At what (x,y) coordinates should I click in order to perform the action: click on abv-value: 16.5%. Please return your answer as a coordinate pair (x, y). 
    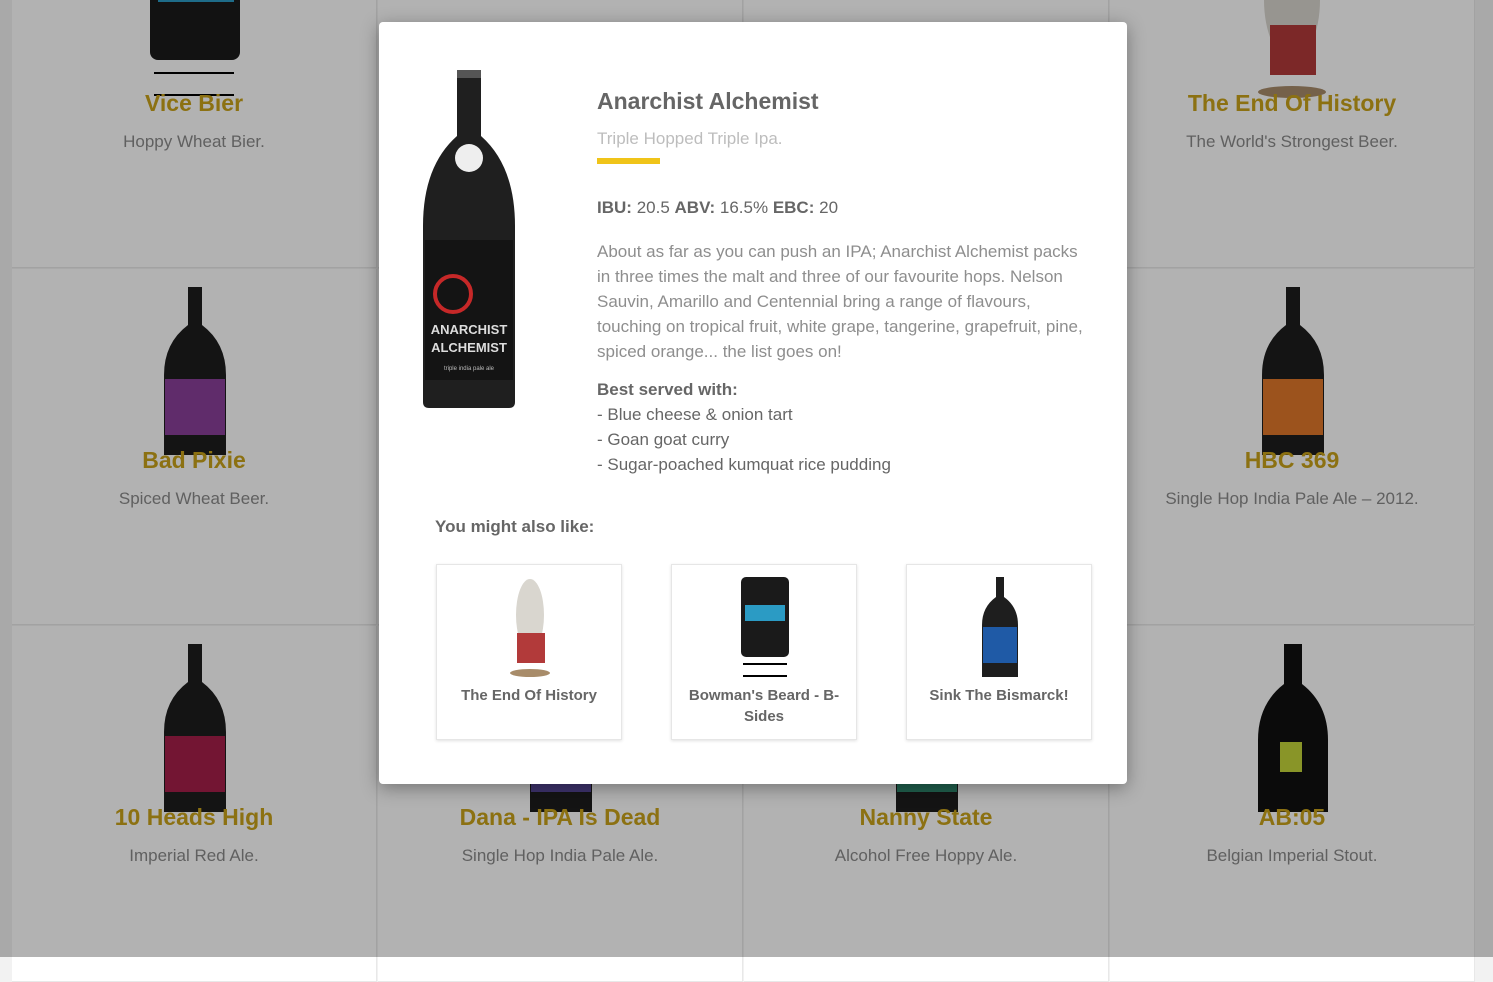
    Looking at the image, I should click on (744, 207).